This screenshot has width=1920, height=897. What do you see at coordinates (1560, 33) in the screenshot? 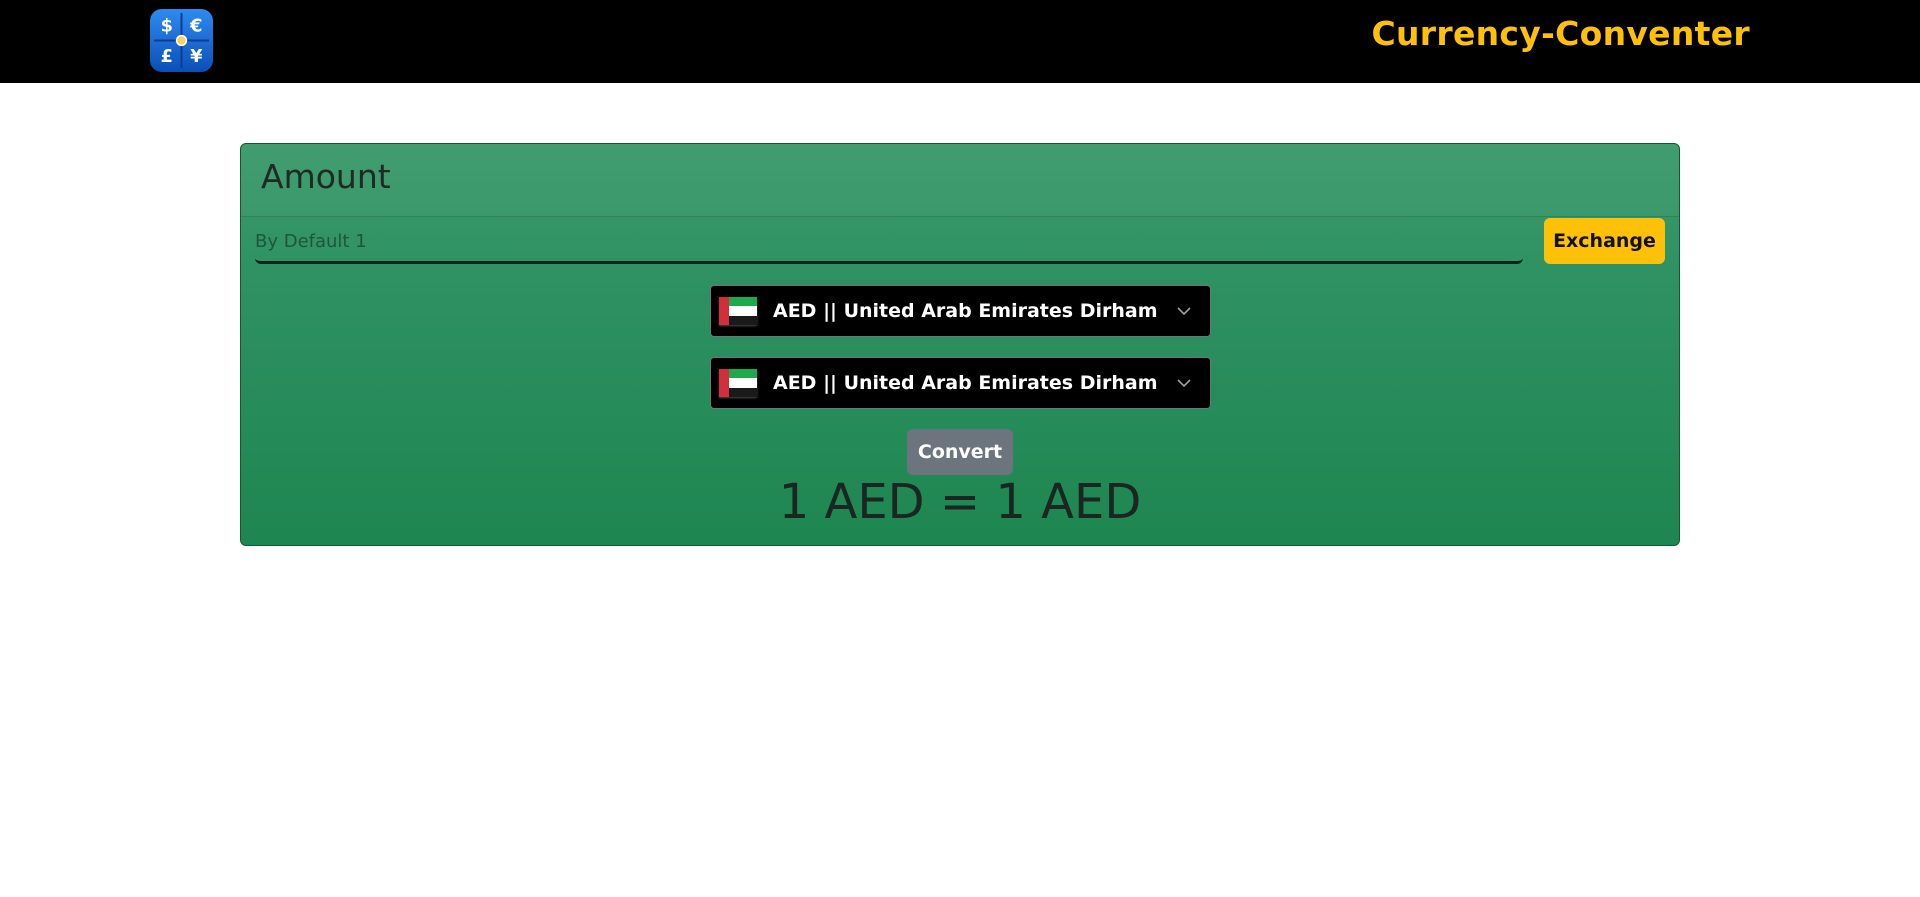
I see `brand-title: Currency-Conventer` at bounding box center [1560, 33].